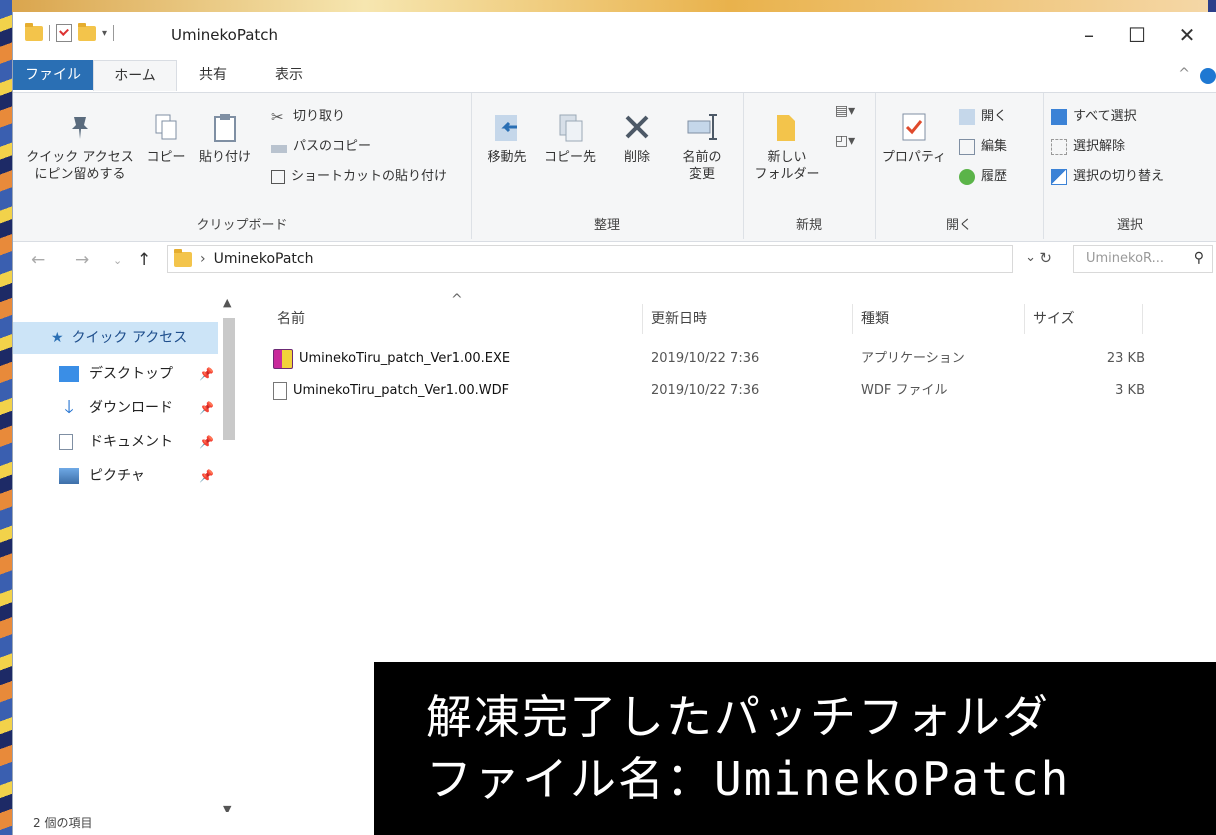 This screenshot has width=1216, height=835. I want to click on open-group: プロパティ 開く 編集 履歴 開く, so click(959, 166).